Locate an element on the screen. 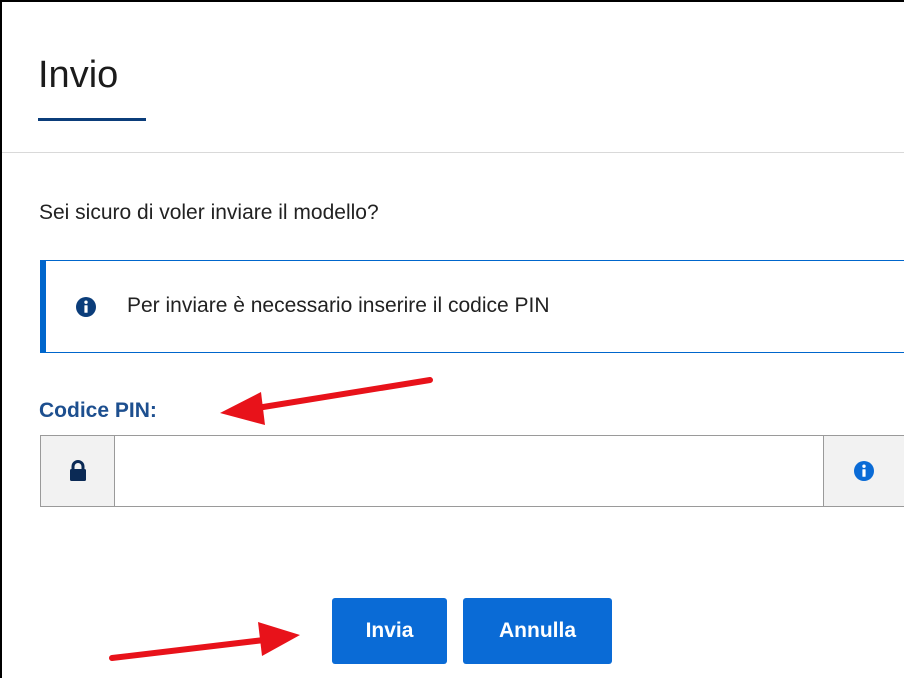 This screenshot has width=904, height=678. pin-input is located at coordinates (468, 471).